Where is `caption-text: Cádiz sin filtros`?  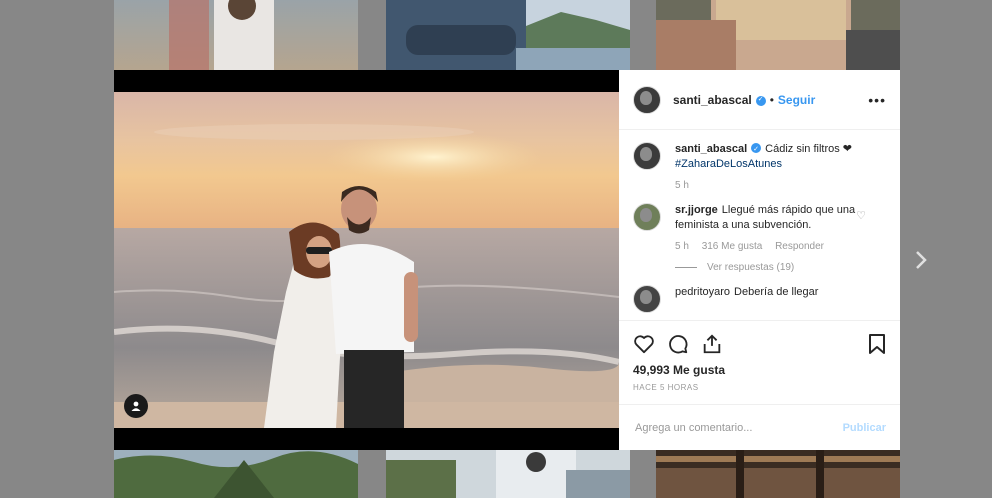 caption-text: Cádiz sin filtros is located at coordinates (802, 149).